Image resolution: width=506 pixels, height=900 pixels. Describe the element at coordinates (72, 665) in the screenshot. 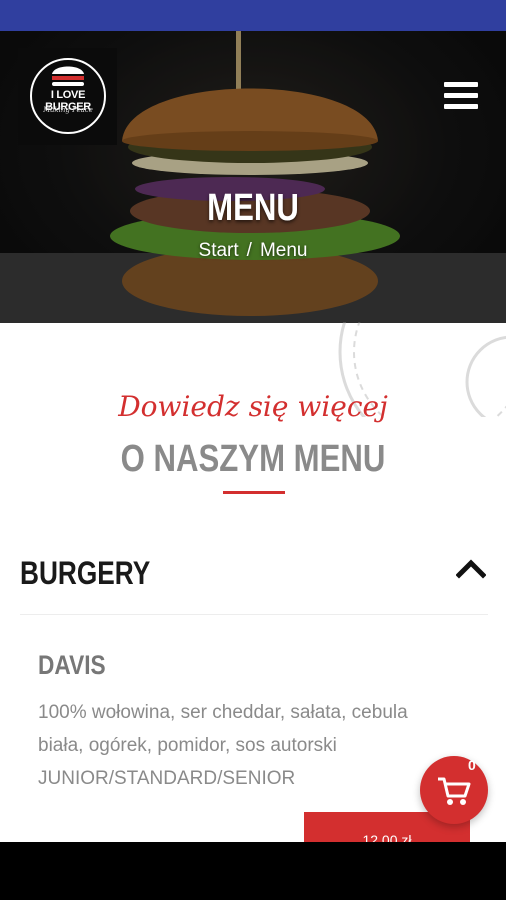

I see `menu-item-name: DAVIS` at that location.